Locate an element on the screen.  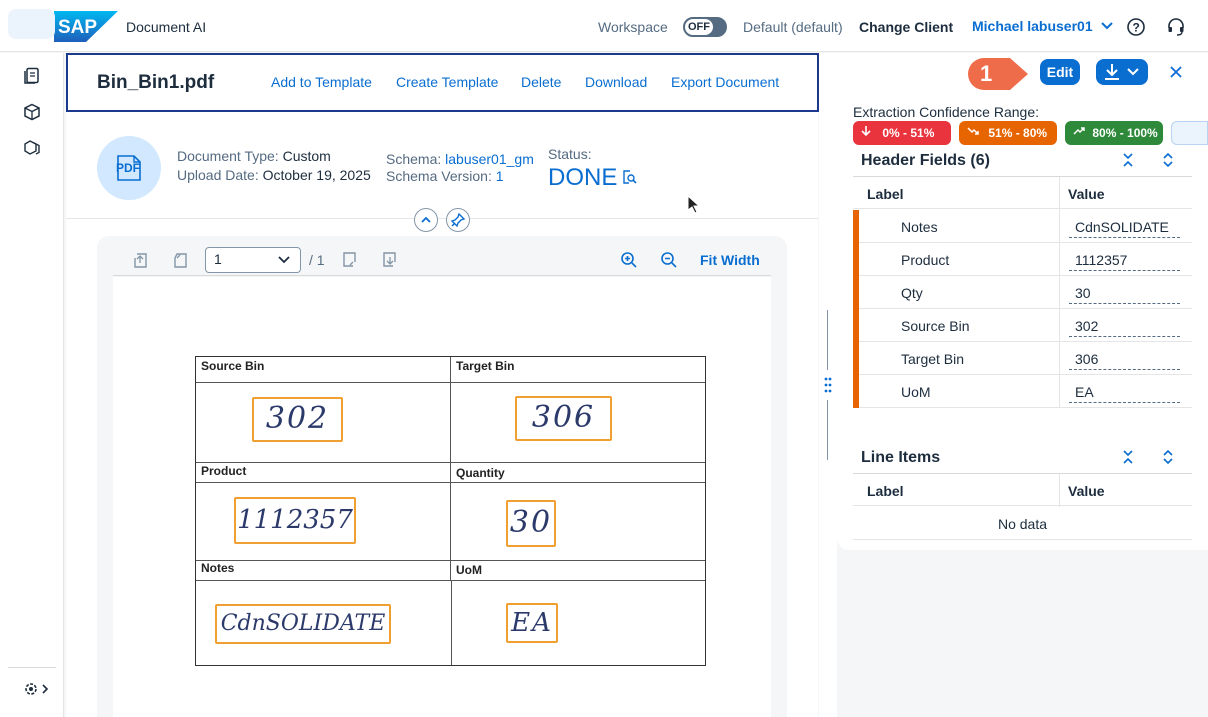
doc-type-value: Custom is located at coordinates (306, 156).